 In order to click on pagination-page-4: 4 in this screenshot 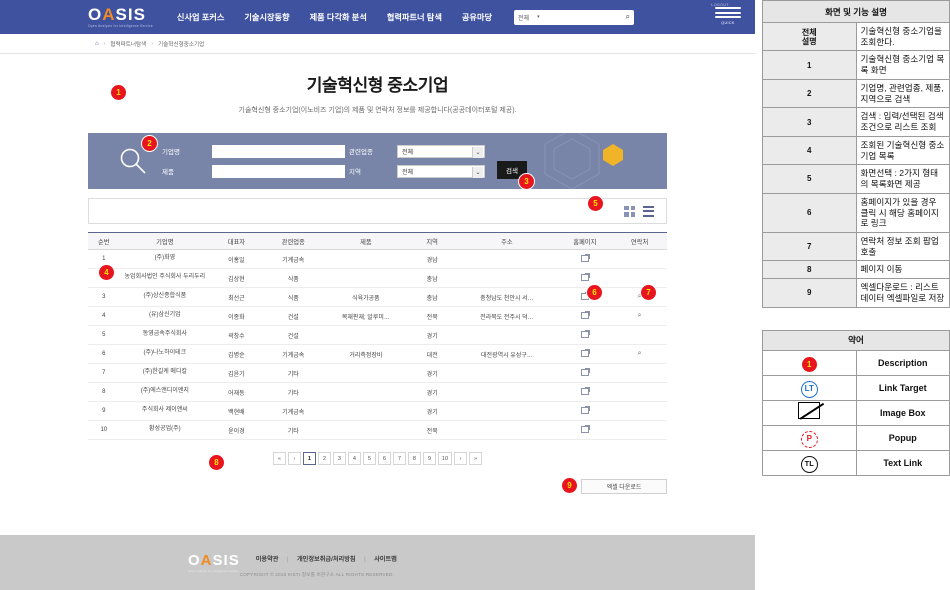, I will do `click(354, 458)`.